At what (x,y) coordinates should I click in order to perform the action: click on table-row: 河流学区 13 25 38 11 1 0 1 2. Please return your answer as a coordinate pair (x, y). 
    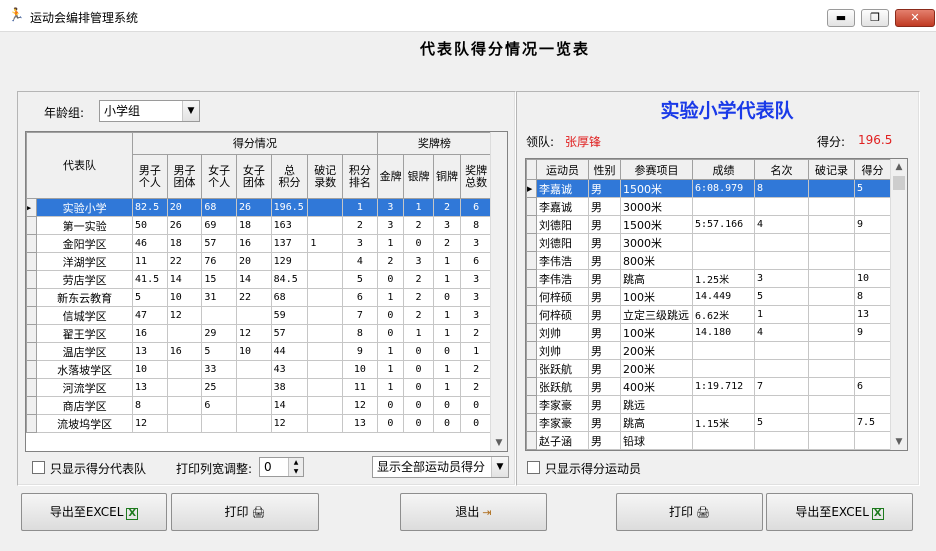
    Looking at the image, I should click on (259, 387).